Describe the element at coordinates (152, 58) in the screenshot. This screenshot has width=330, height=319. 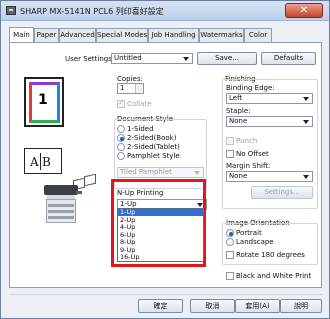
I see `user-settings-select: Untitled` at that location.